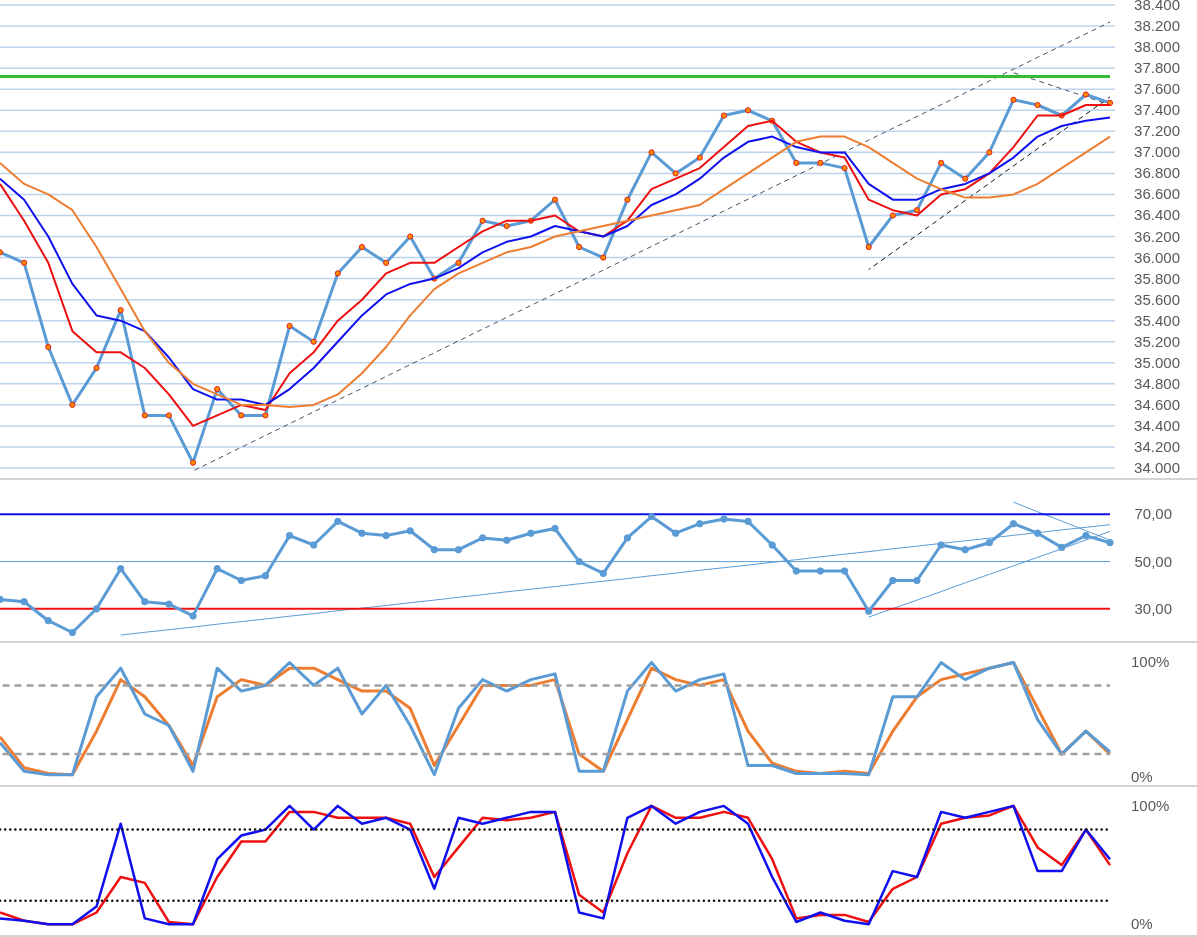 The width and height of the screenshot is (1197, 937). Describe the element at coordinates (1157, 236) in the screenshot. I see `axis-label: 36.200` at that location.